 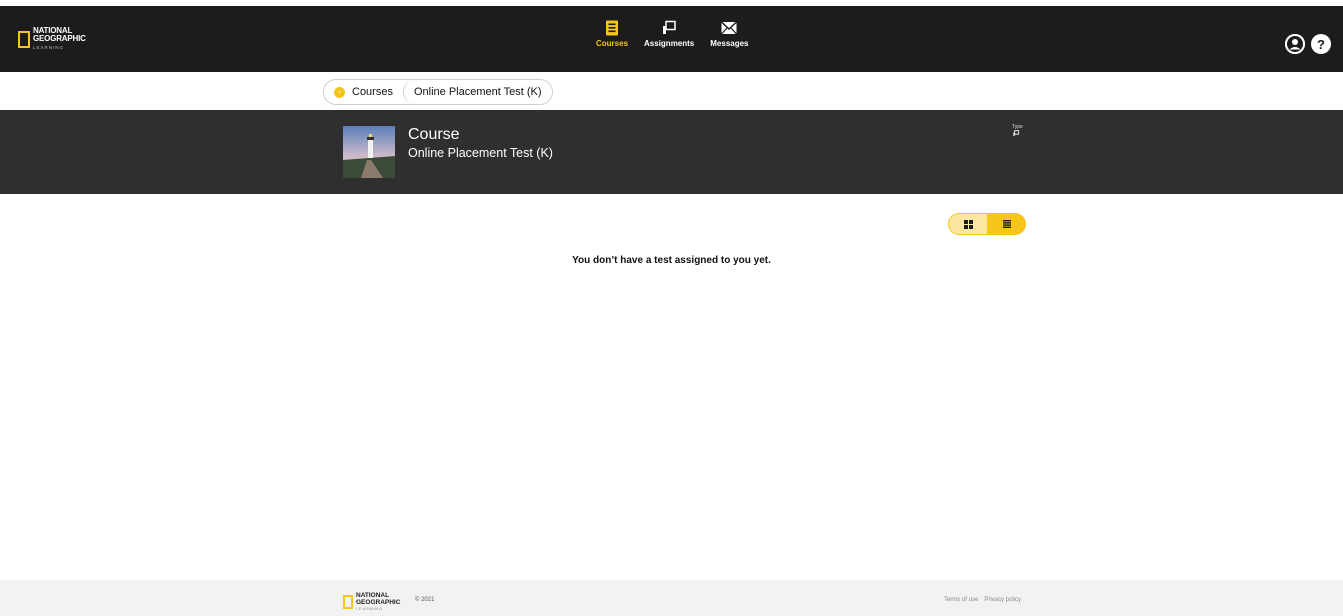 I want to click on footer-logo: NATIONAL GEOGRAPHIC LEARNING, so click(x=371, y=601).